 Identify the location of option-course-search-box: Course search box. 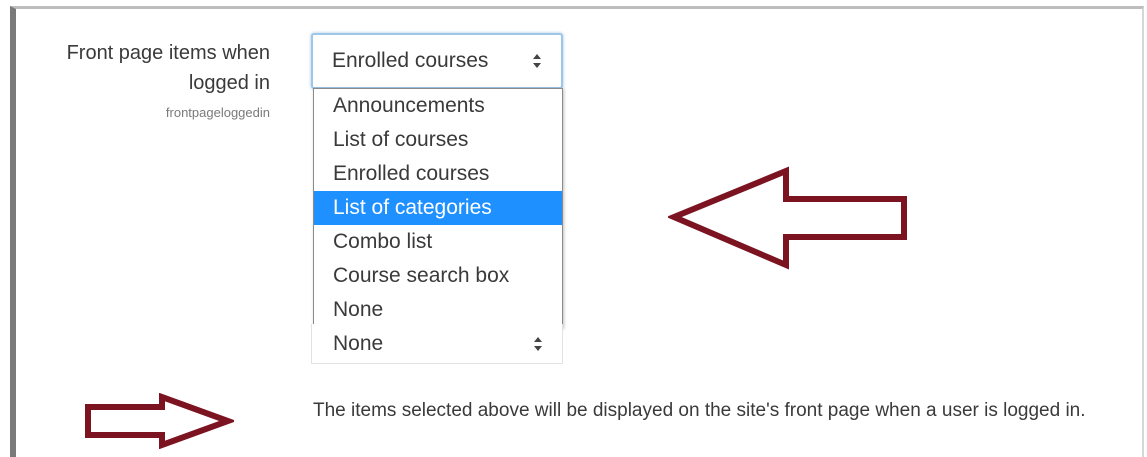
(438, 276).